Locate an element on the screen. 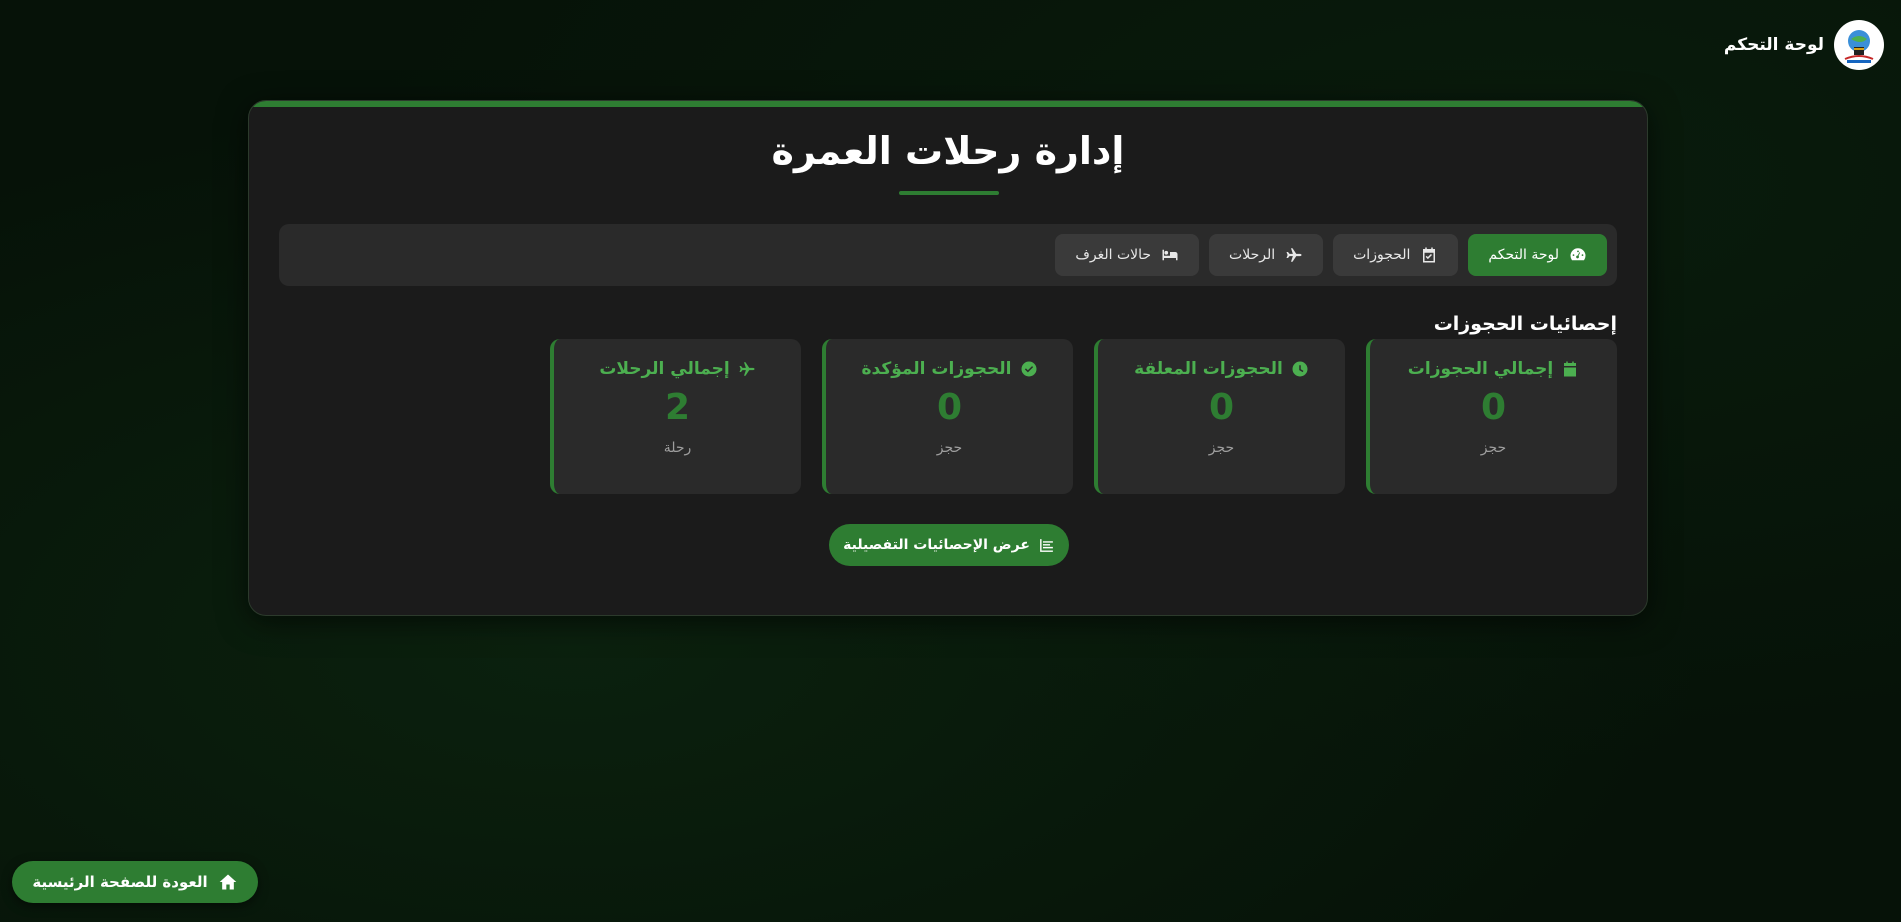  kaaba-globe-logo-icon is located at coordinates (1859, 46).